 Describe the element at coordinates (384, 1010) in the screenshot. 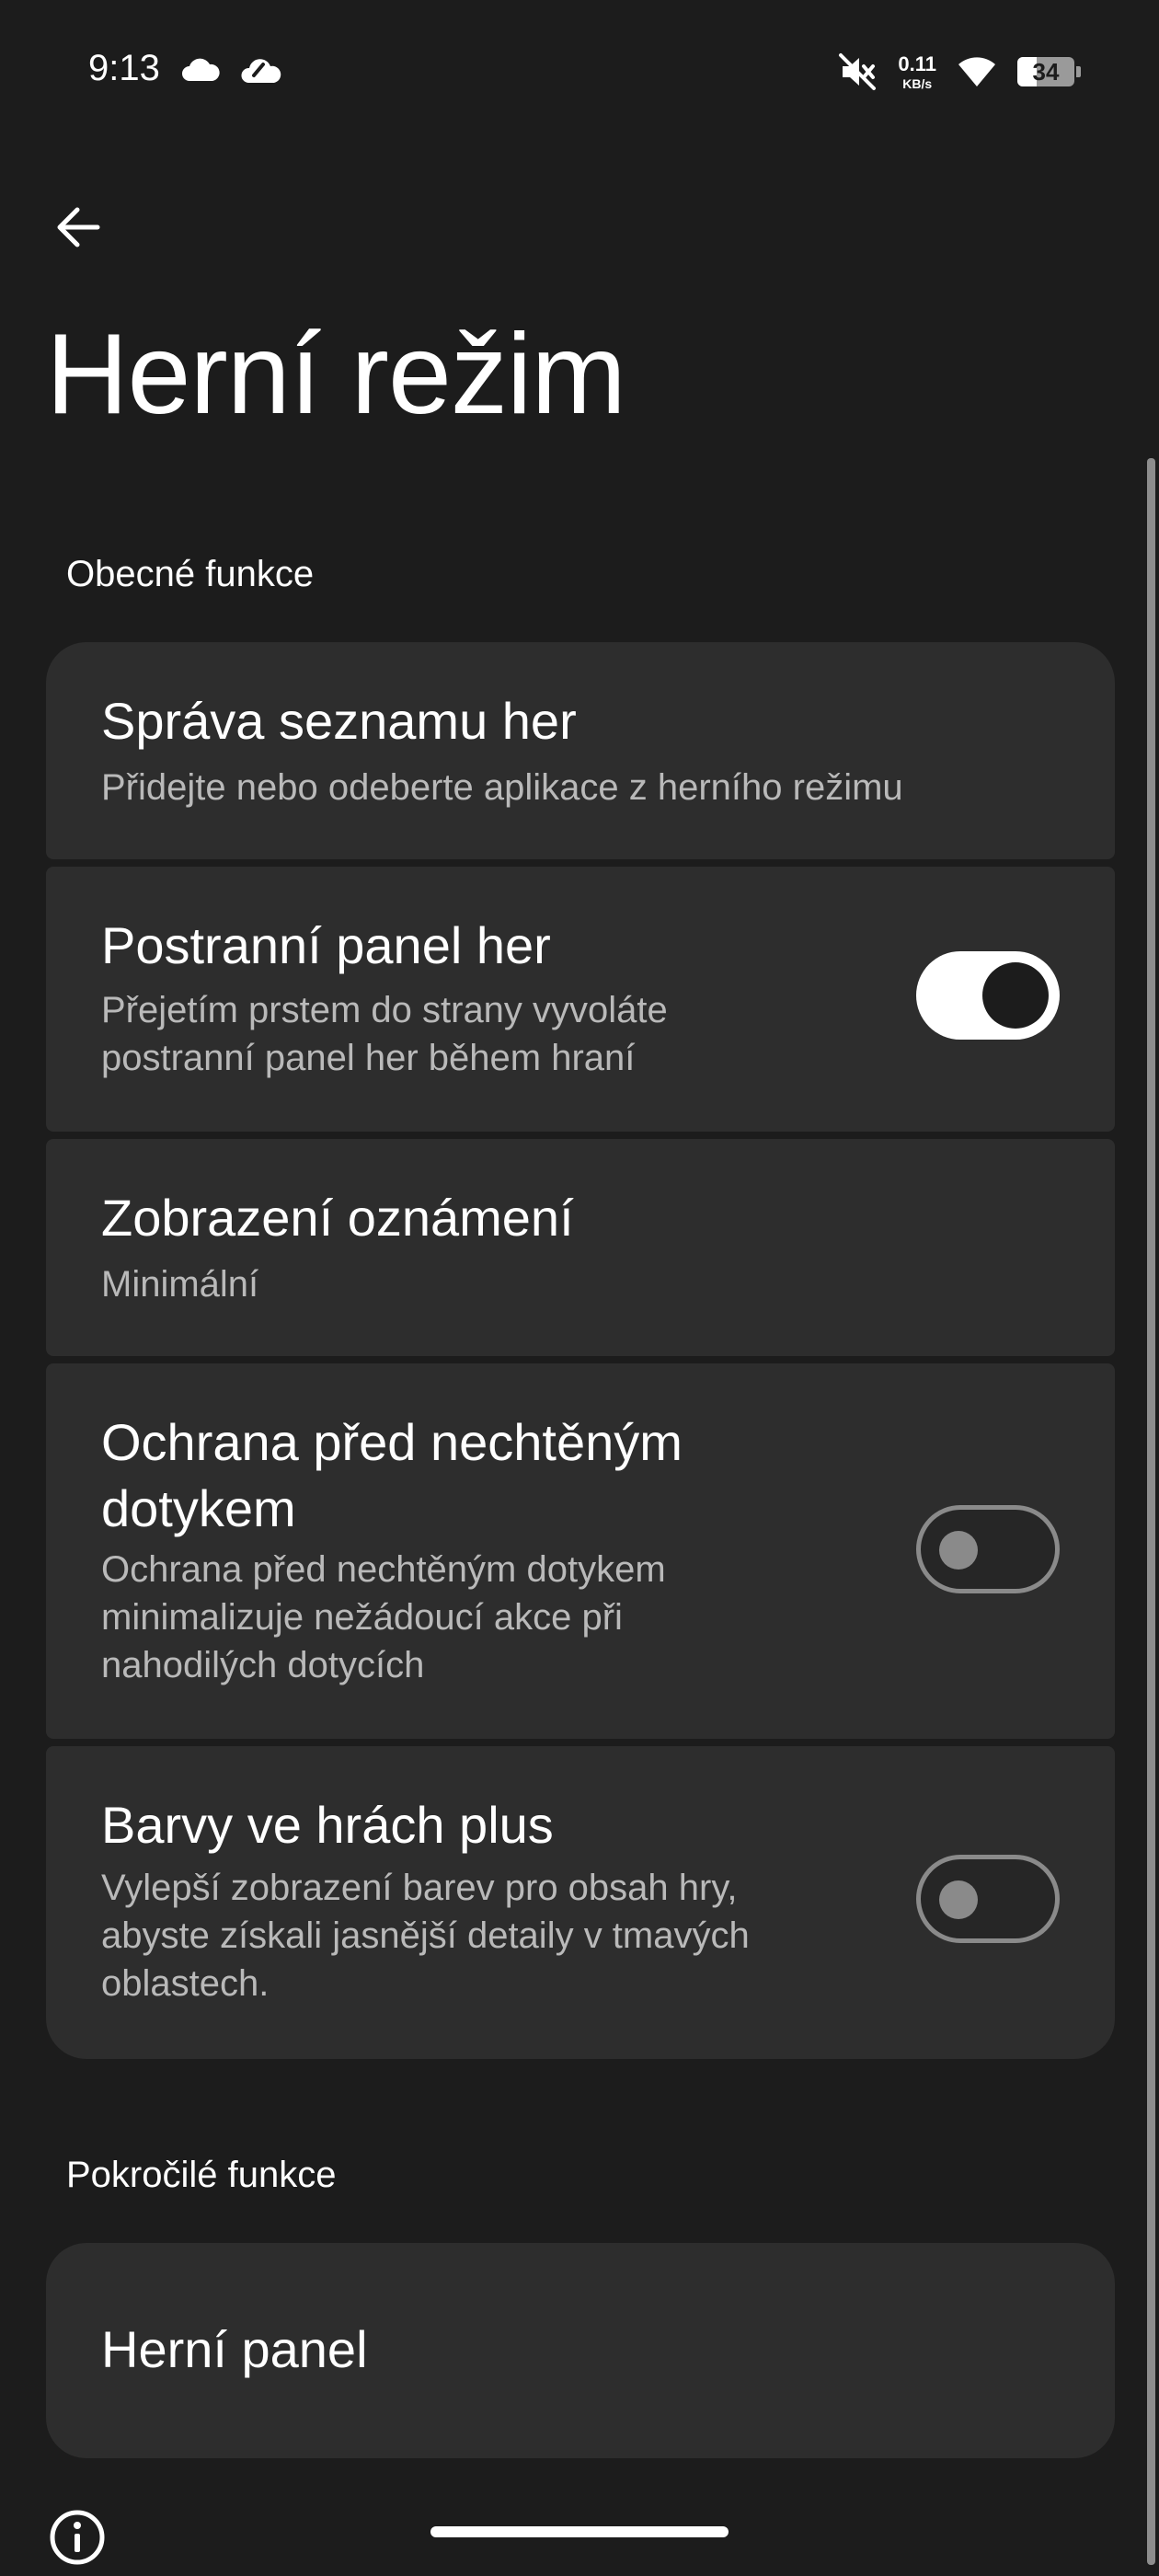

I see `settings-item-subtitle-line: Přejetím prstem do strany vyvoláte` at that location.